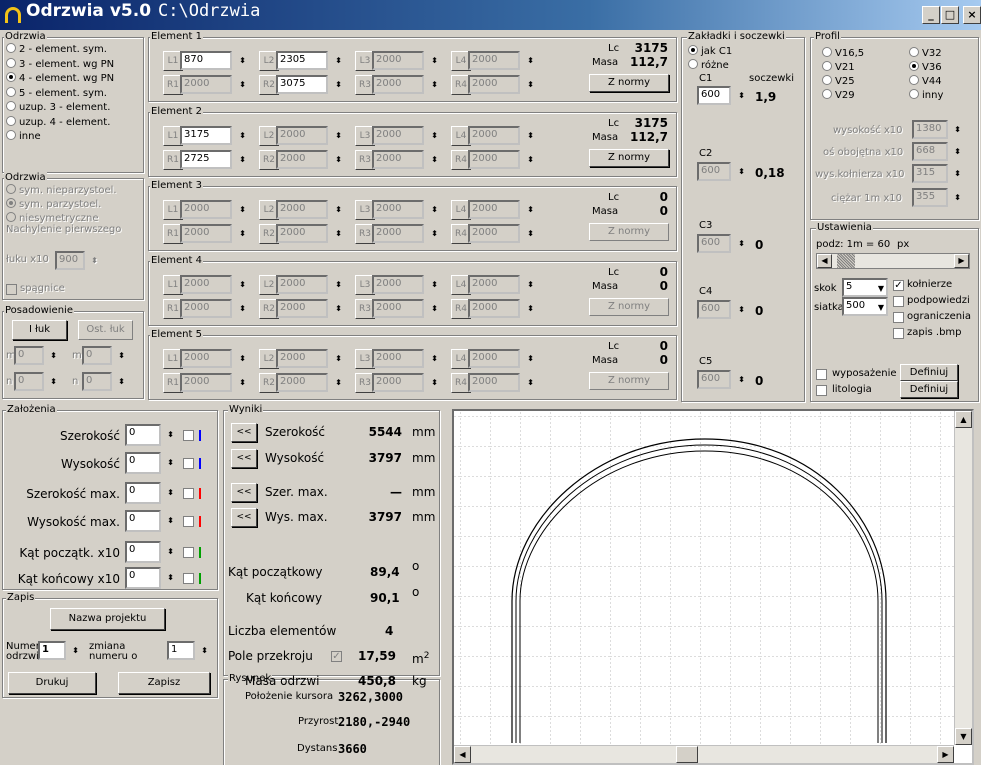  Describe the element at coordinates (931, 15) in the screenshot. I see `minimize-button: _` at that location.